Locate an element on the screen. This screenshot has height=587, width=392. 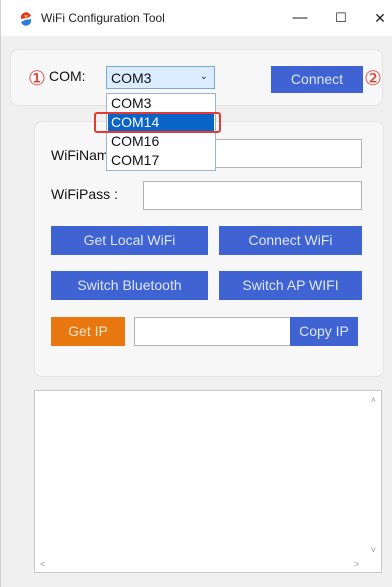
wifi-name-input is located at coordinates (286, 153).